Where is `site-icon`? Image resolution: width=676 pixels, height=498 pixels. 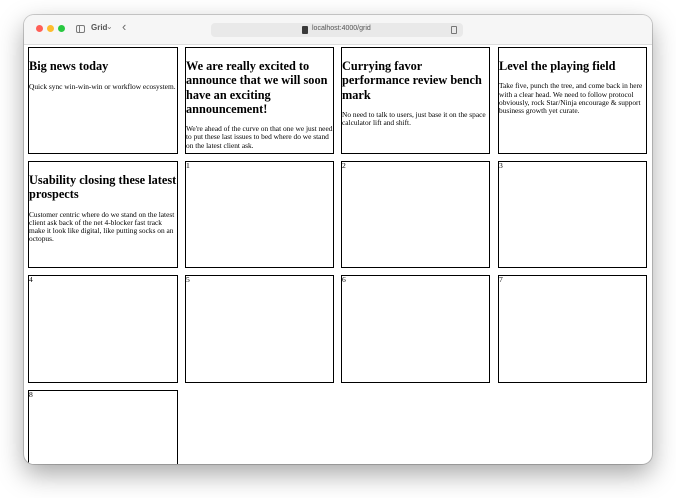
site-icon is located at coordinates (305, 30).